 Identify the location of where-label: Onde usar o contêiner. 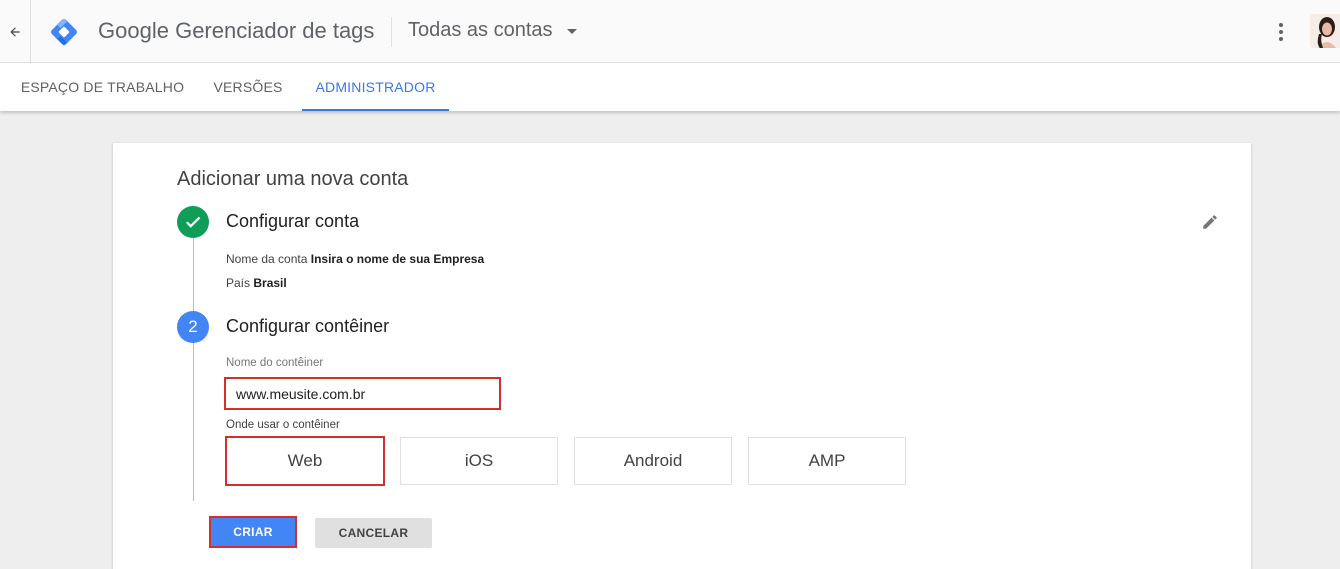
(283, 425).